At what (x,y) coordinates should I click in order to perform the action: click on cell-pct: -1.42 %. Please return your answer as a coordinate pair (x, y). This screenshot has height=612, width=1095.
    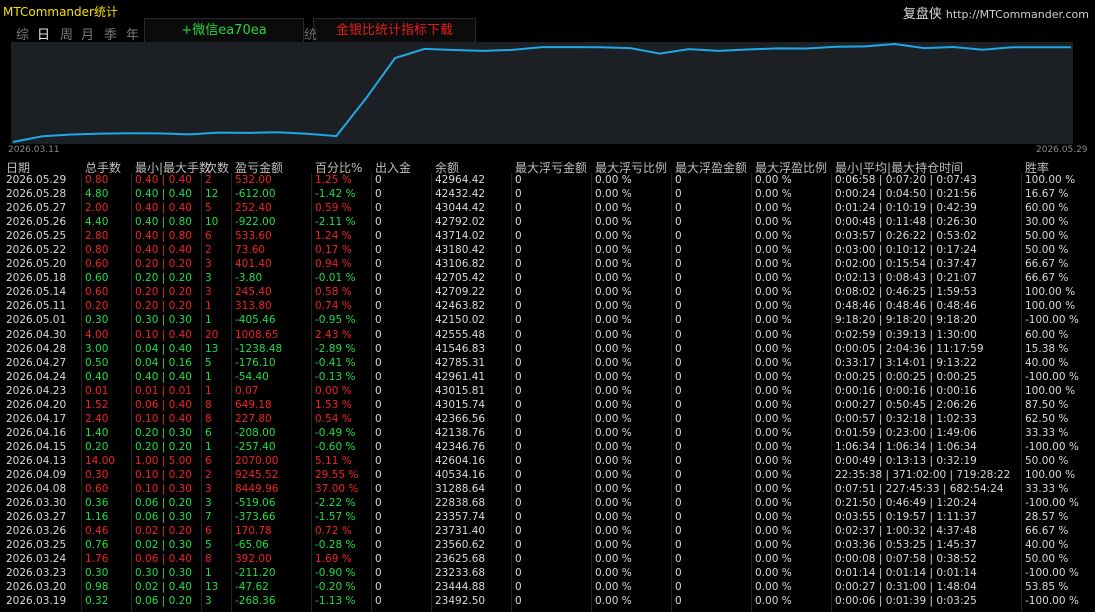
    Looking at the image, I should click on (335, 194).